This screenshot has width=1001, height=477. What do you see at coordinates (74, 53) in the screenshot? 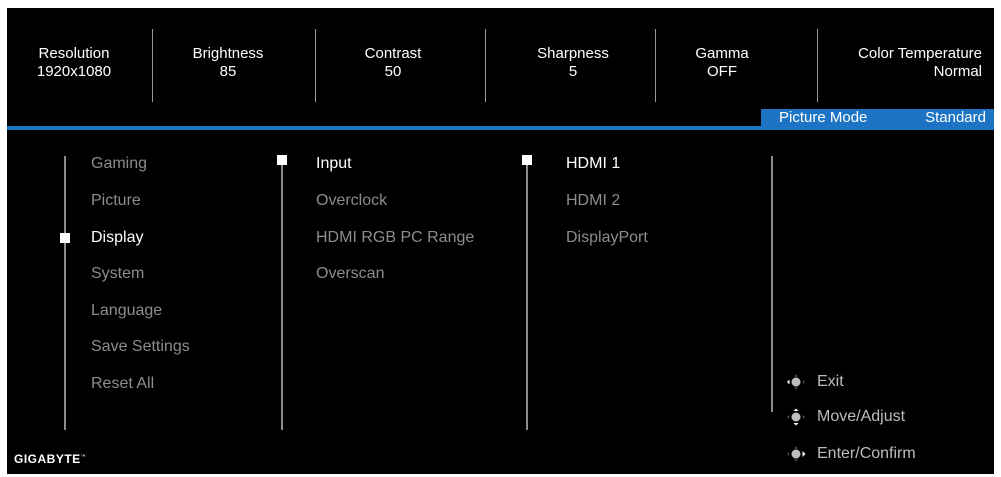
I see `resolution-label: Resolution` at bounding box center [74, 53].